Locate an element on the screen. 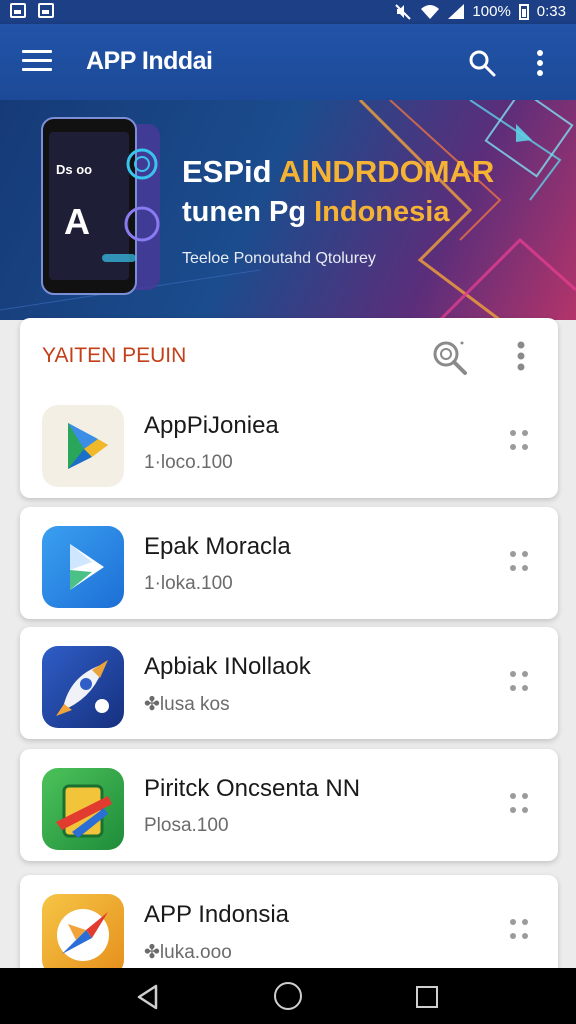  recents-icon is located at coordinates (427, 997).